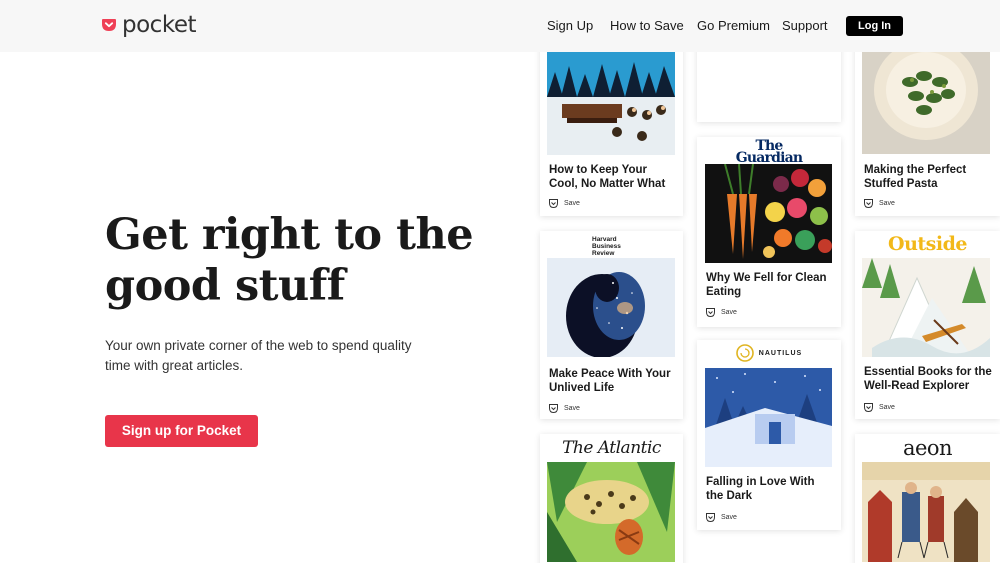  Describe the element at coordinates (611, 307) in the screenshot. I see `article-image-embrace` at that location.